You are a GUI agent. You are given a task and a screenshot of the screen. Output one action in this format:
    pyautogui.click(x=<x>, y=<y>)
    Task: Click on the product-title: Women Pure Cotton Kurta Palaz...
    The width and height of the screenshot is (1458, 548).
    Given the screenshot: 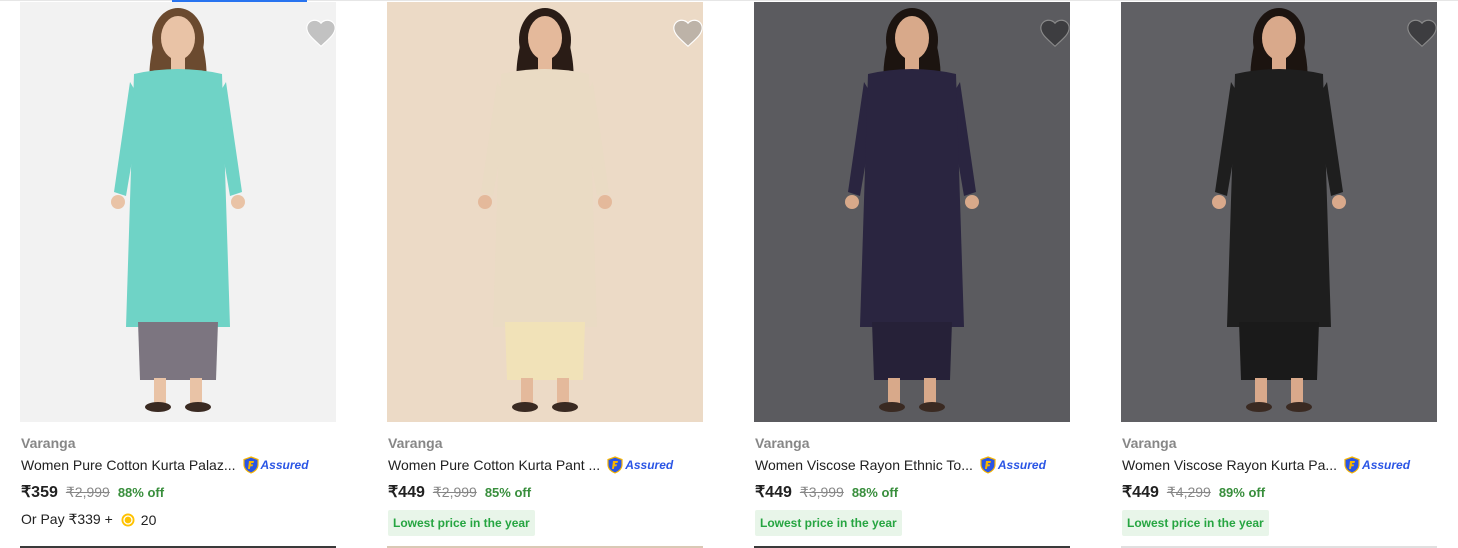 What is the action you would take?
    pyautogui.click(x=128, y=465)
    